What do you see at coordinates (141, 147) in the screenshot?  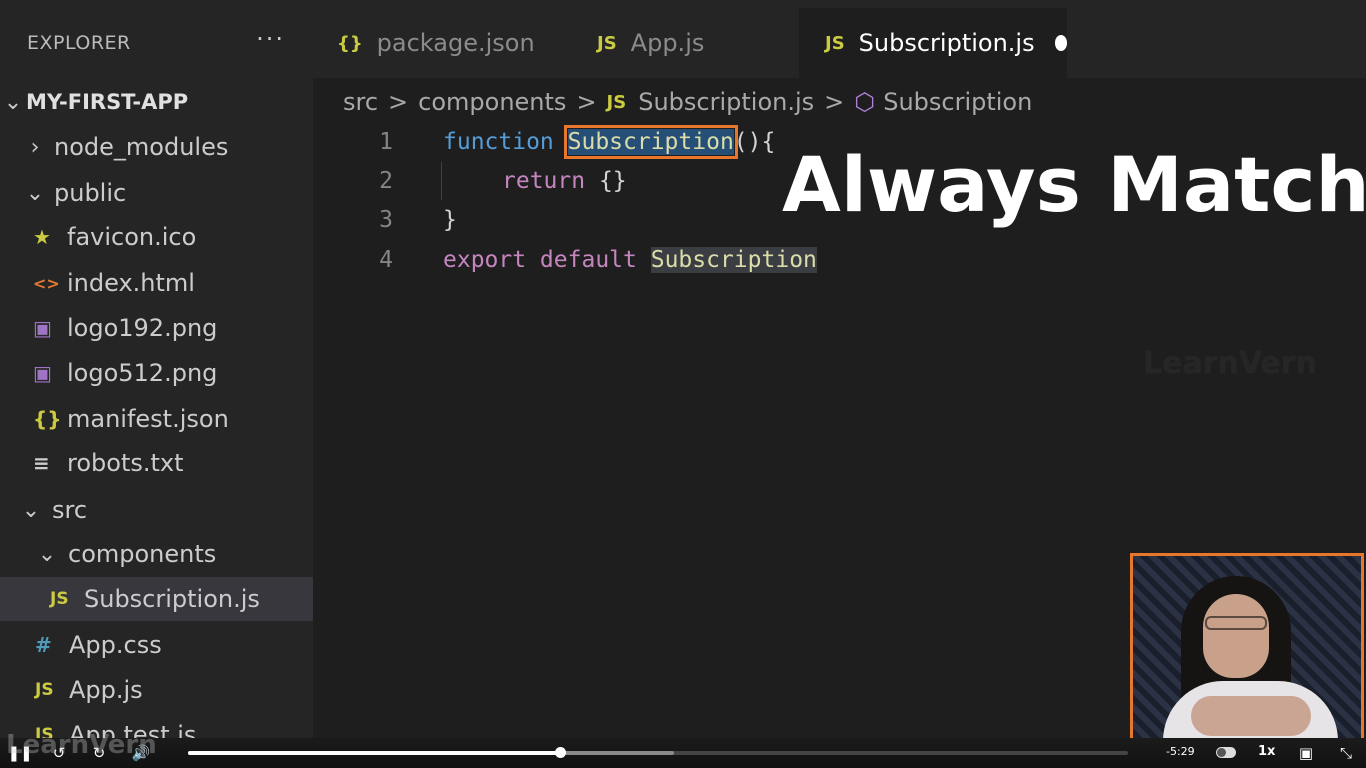 I see `tree-item-label: node_modules` at bounding box center [141, 147].